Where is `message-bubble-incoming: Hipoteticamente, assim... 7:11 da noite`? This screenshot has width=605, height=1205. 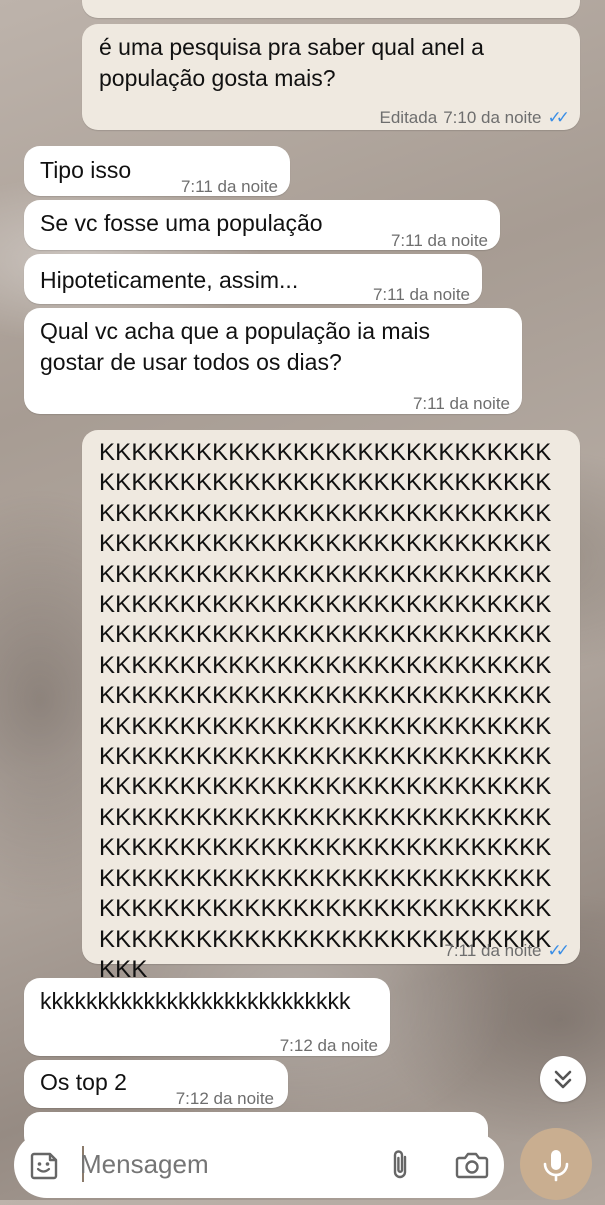 message-bubble-incoming: Hipoteticamente, assim... 7:11 da noite is located at coordinates (253, 279).